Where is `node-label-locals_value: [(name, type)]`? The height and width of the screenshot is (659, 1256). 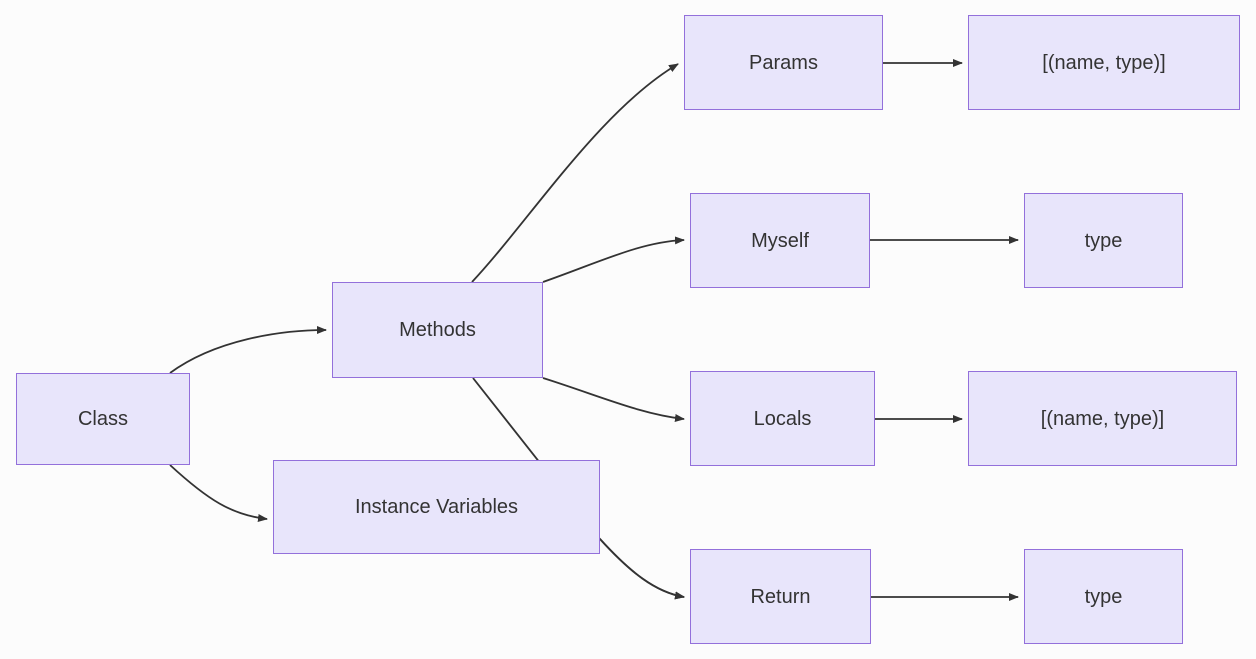 node-label-locals_value: [(name, type)] is located at coordinates (1102, 418).